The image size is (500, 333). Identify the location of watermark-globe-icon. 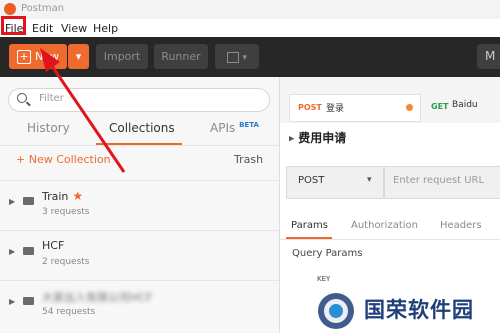
(336, 311).